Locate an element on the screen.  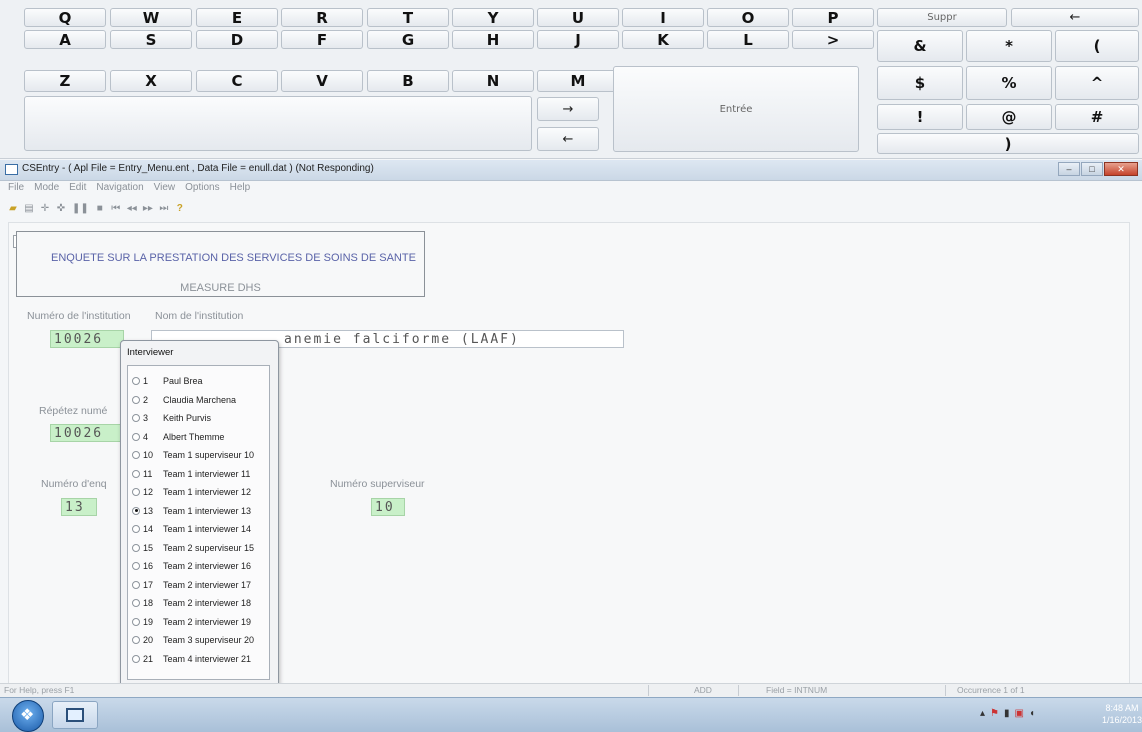
open-folder-icon: ▰ is located at coordinates (13, 208).